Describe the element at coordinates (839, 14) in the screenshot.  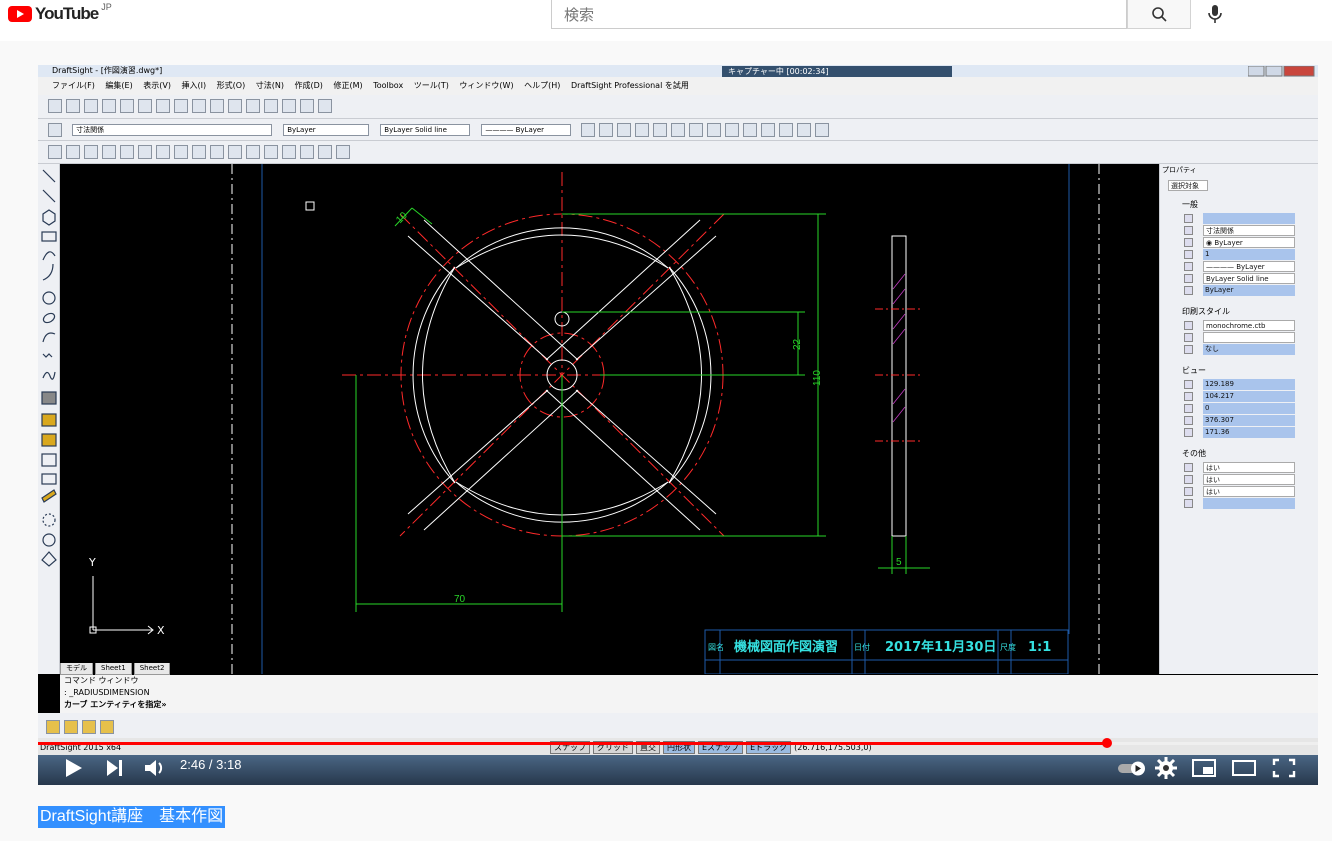
I see `search-input: 検索` at that location.